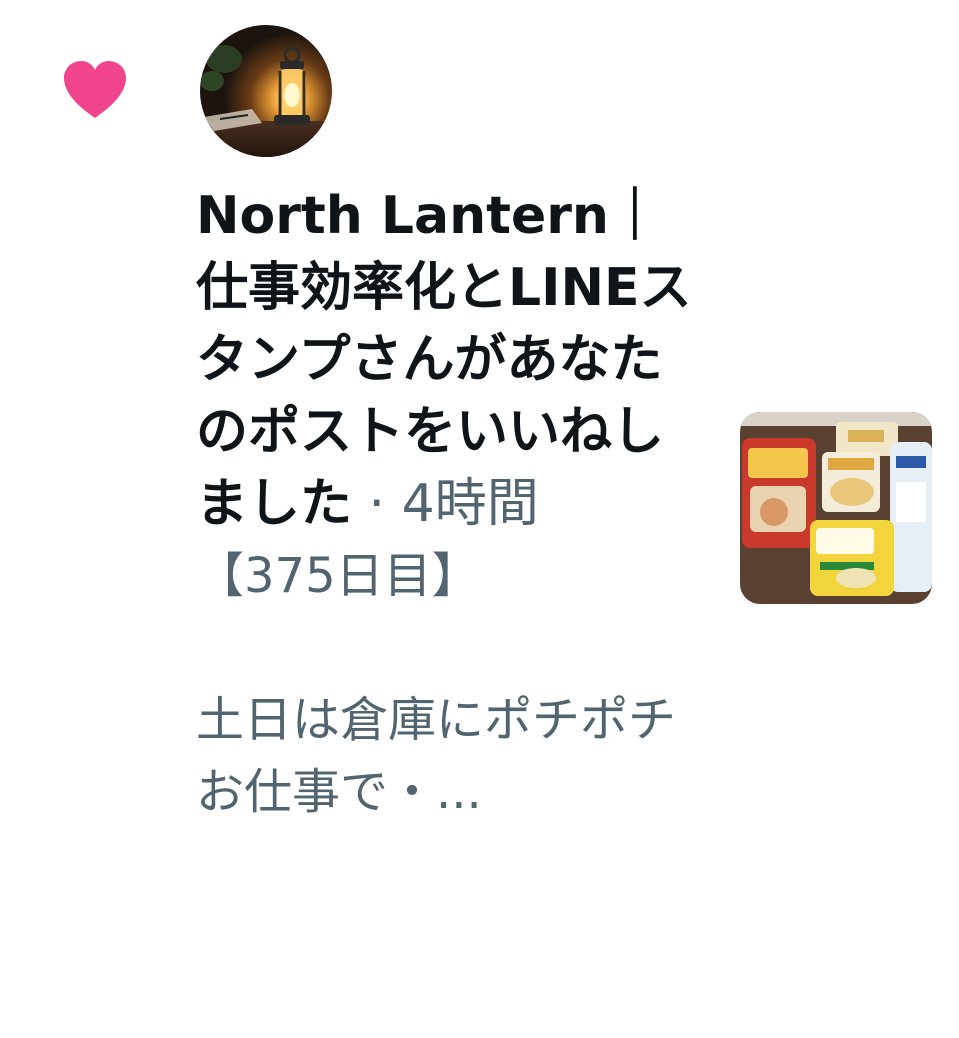 This screenshot has height=1038, width=959. I want to click on lantern-avatar-icon, so click(266, 91).